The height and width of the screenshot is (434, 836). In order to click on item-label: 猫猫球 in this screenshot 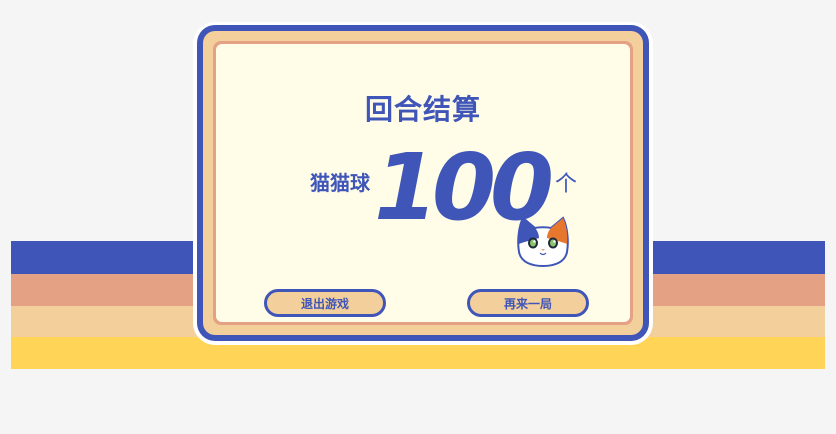, I will do `click(340, 183)`.